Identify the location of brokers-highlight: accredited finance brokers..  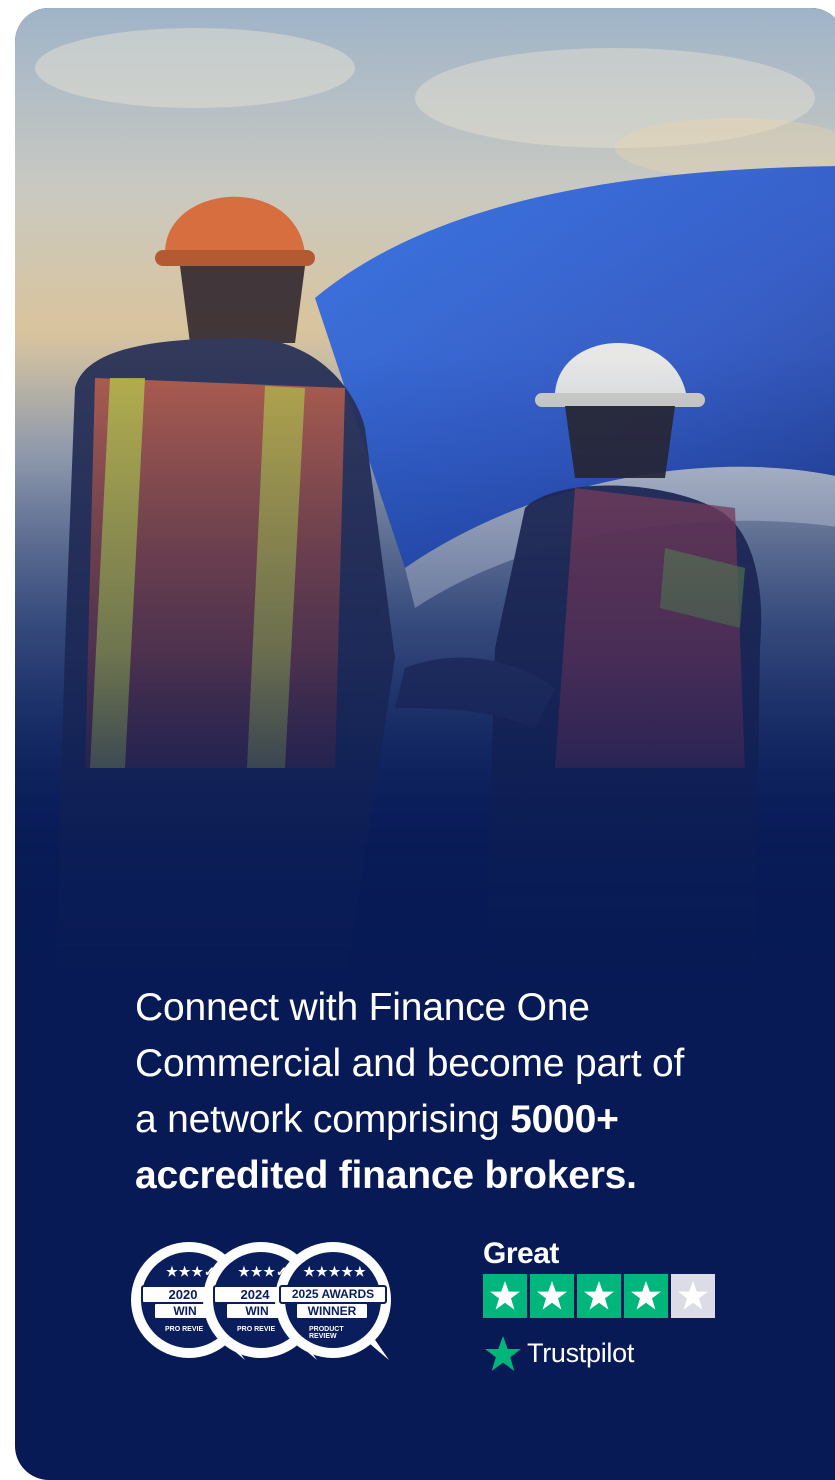
(386, 1175).